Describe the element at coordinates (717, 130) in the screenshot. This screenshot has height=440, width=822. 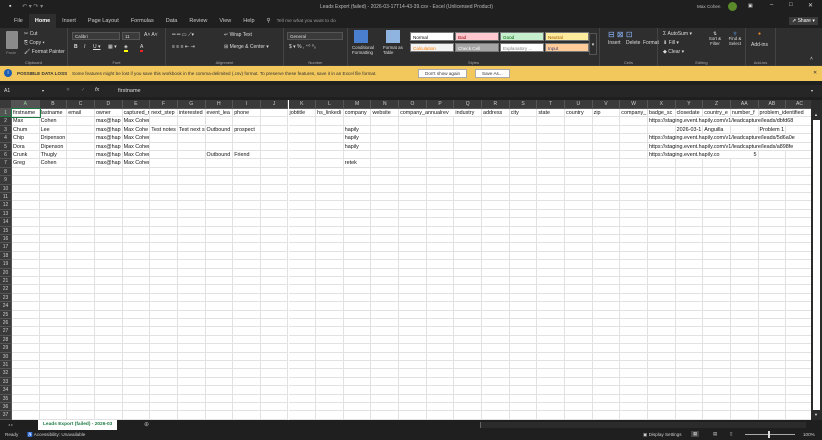
I see `cell: Anguilla` at that location.